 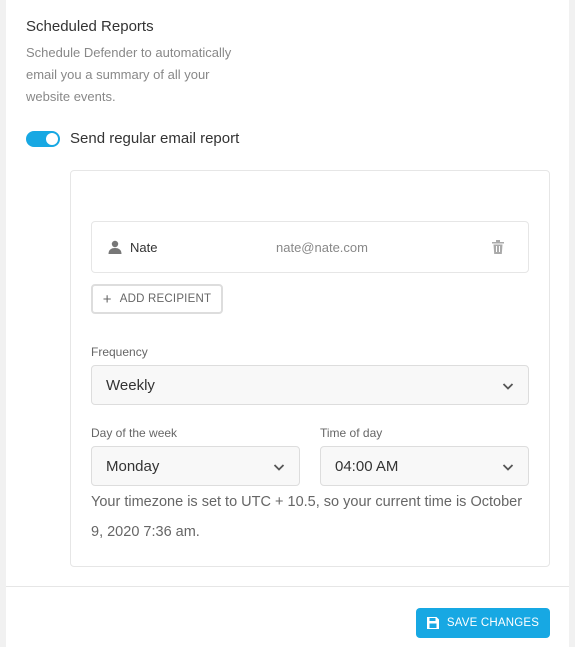 What do you see at coordinates (90, 26) in the screenshot?
I see `section-title: Scheduled Reports` at bounding box center [90, 26].